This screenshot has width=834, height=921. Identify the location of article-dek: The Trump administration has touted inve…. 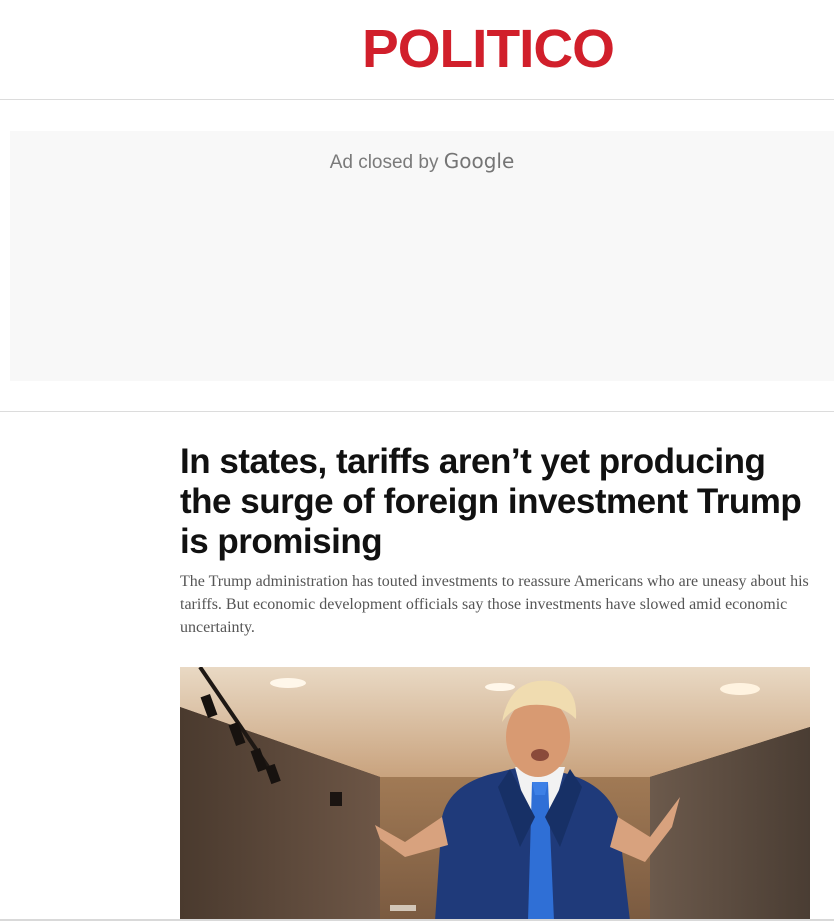
(494, 604).